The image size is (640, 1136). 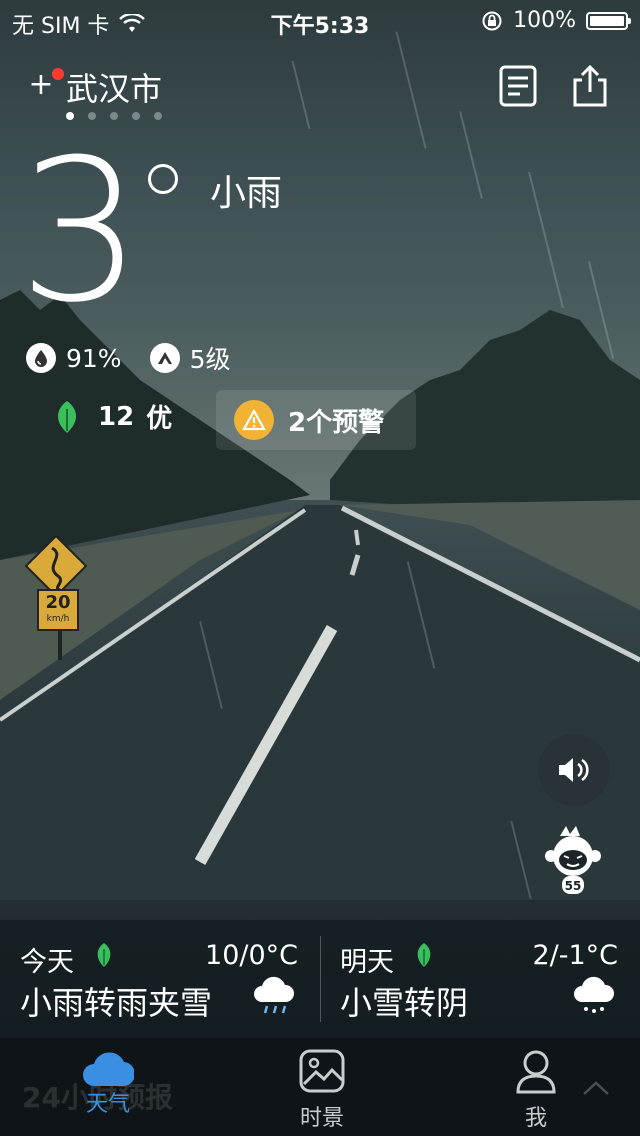 I want to click on aqi-value: 12, so click(x=116, y=416).